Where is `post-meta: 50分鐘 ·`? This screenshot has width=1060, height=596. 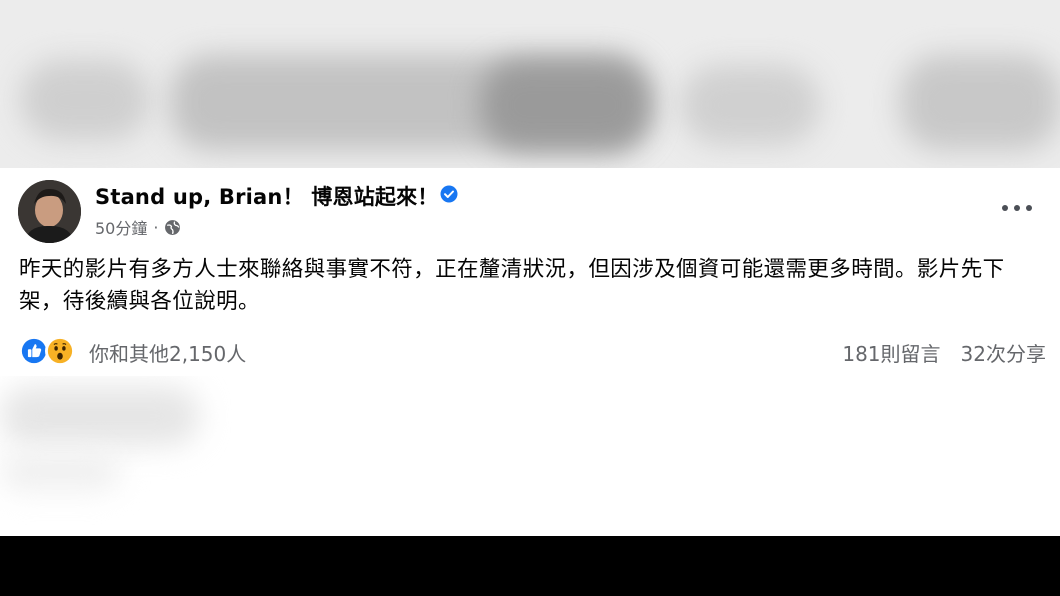 post-meta: 50分鐘 · is located at coordinates (138, 227).